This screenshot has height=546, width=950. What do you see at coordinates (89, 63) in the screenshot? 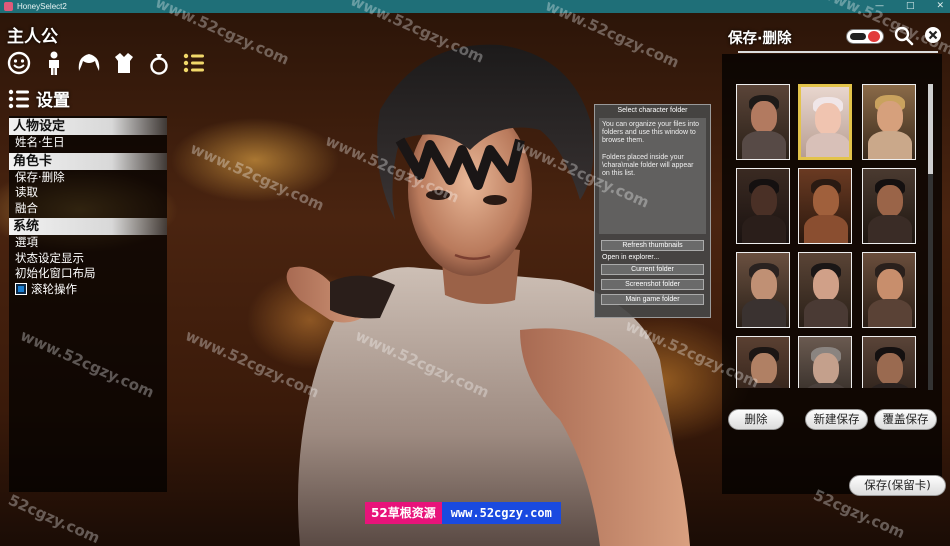
I see `hair-icon` at bounding box center [89, 63].